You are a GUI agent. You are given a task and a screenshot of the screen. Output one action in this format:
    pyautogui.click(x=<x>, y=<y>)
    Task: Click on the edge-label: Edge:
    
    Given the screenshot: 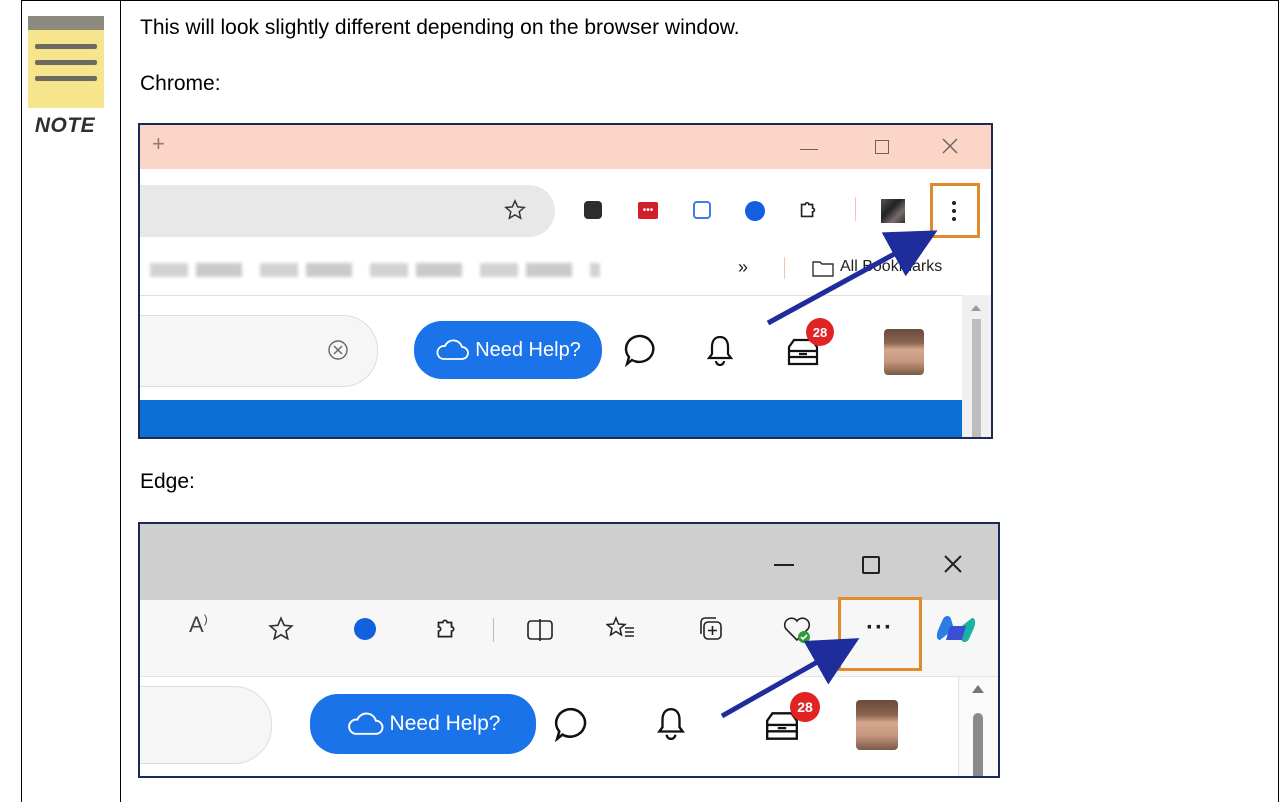 What is the action you would take?
    pyautogui.click(x=167, y=481)
    